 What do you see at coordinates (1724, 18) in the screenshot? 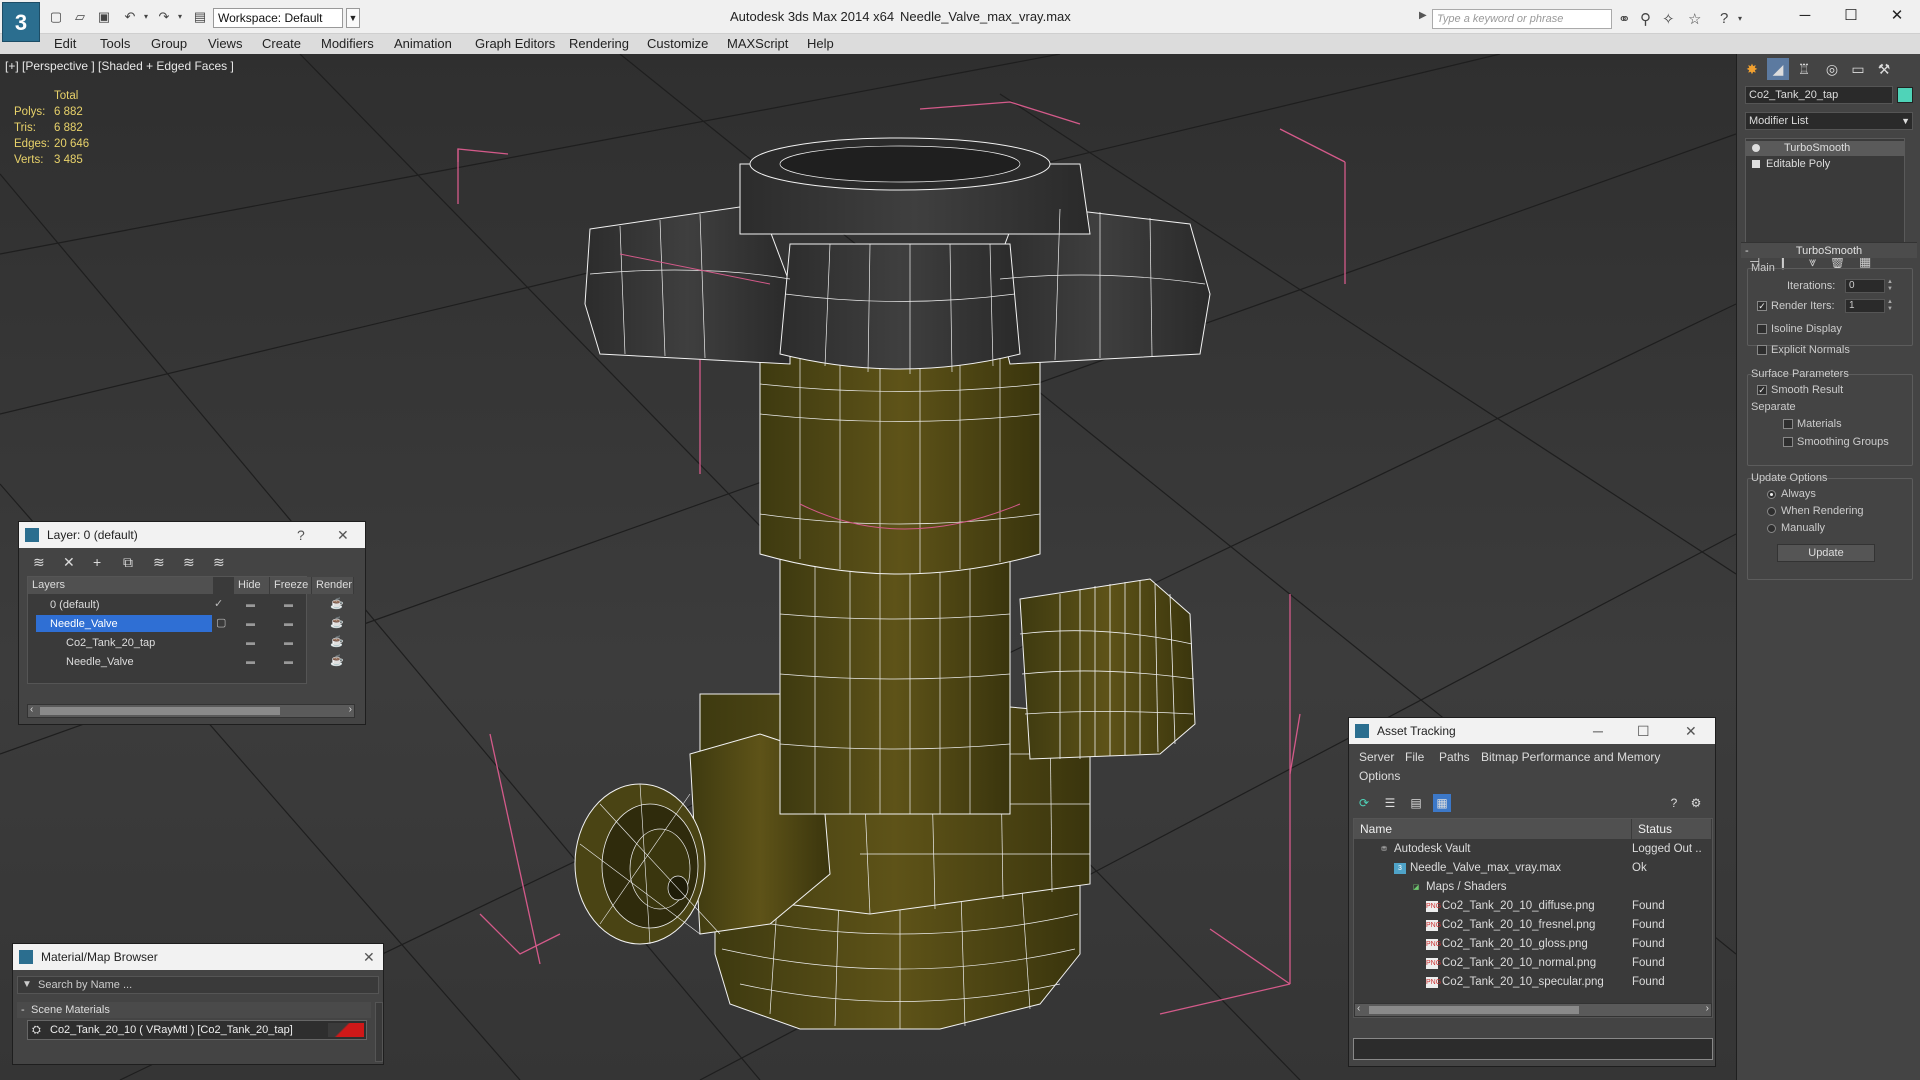
I see `help-icon: ?` at bounding box center [1724, 18].